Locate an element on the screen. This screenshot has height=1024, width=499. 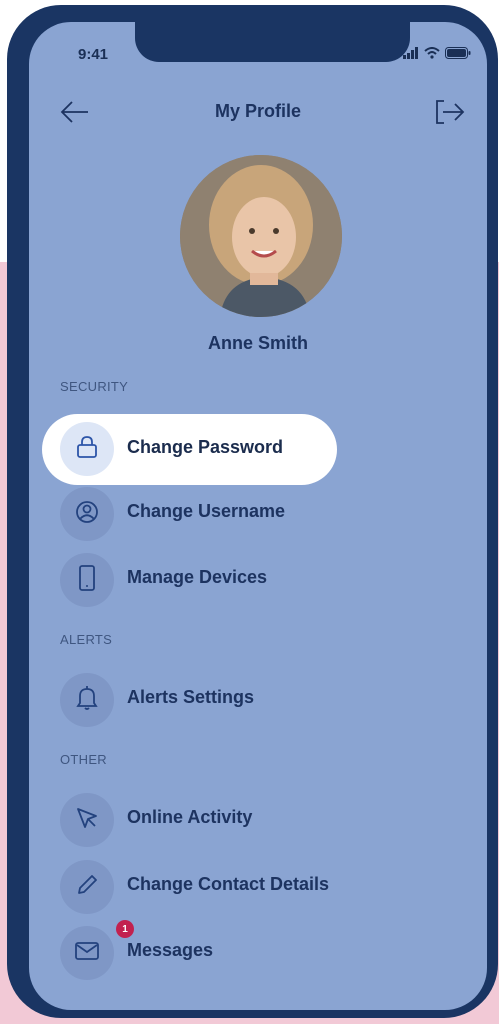
user-circle-icon is located at coordinates (87, 514).